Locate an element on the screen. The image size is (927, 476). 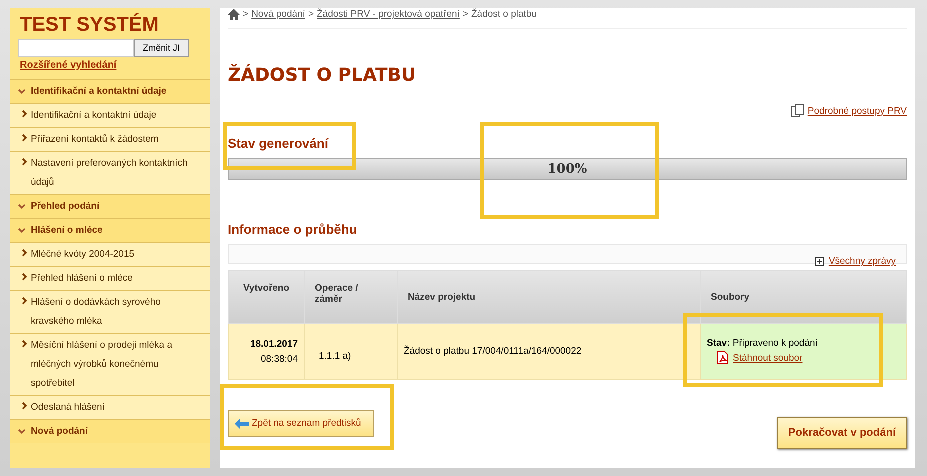
nav-item: Nastavení preferovaných kontaktních údajů is located at coordinates (110, 172).